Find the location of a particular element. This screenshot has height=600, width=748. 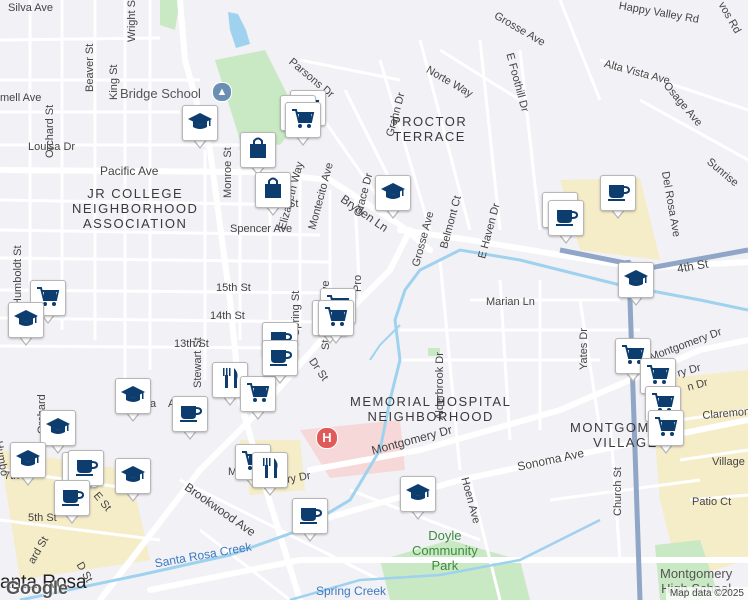

street-label: Church St is located at coordinates (618, 491).